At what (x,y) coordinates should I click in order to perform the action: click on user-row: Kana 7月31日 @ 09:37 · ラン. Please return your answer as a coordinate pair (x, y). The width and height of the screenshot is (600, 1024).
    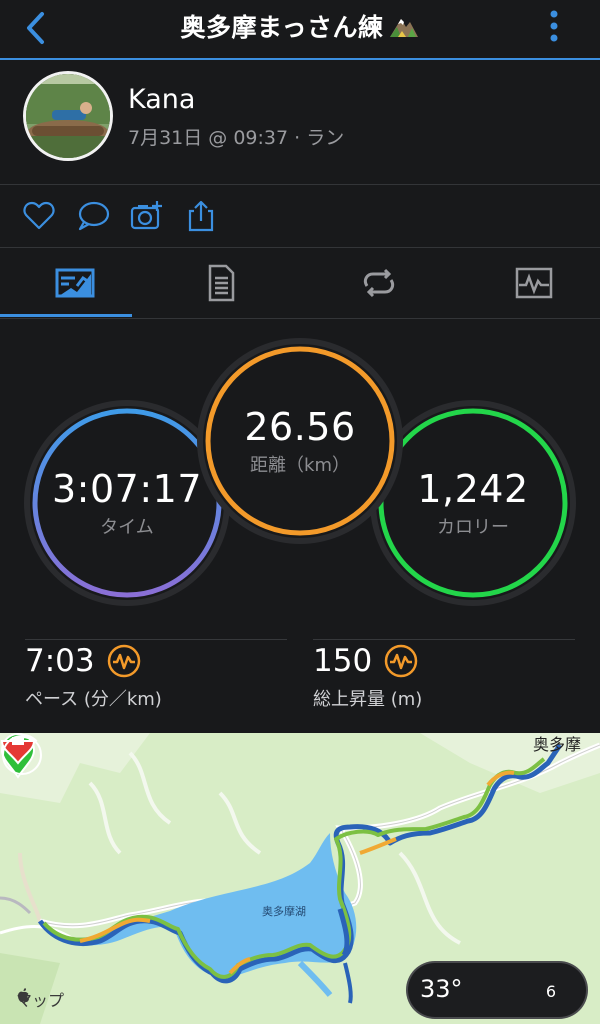
    Looking at the image, I should click on (300, 122).